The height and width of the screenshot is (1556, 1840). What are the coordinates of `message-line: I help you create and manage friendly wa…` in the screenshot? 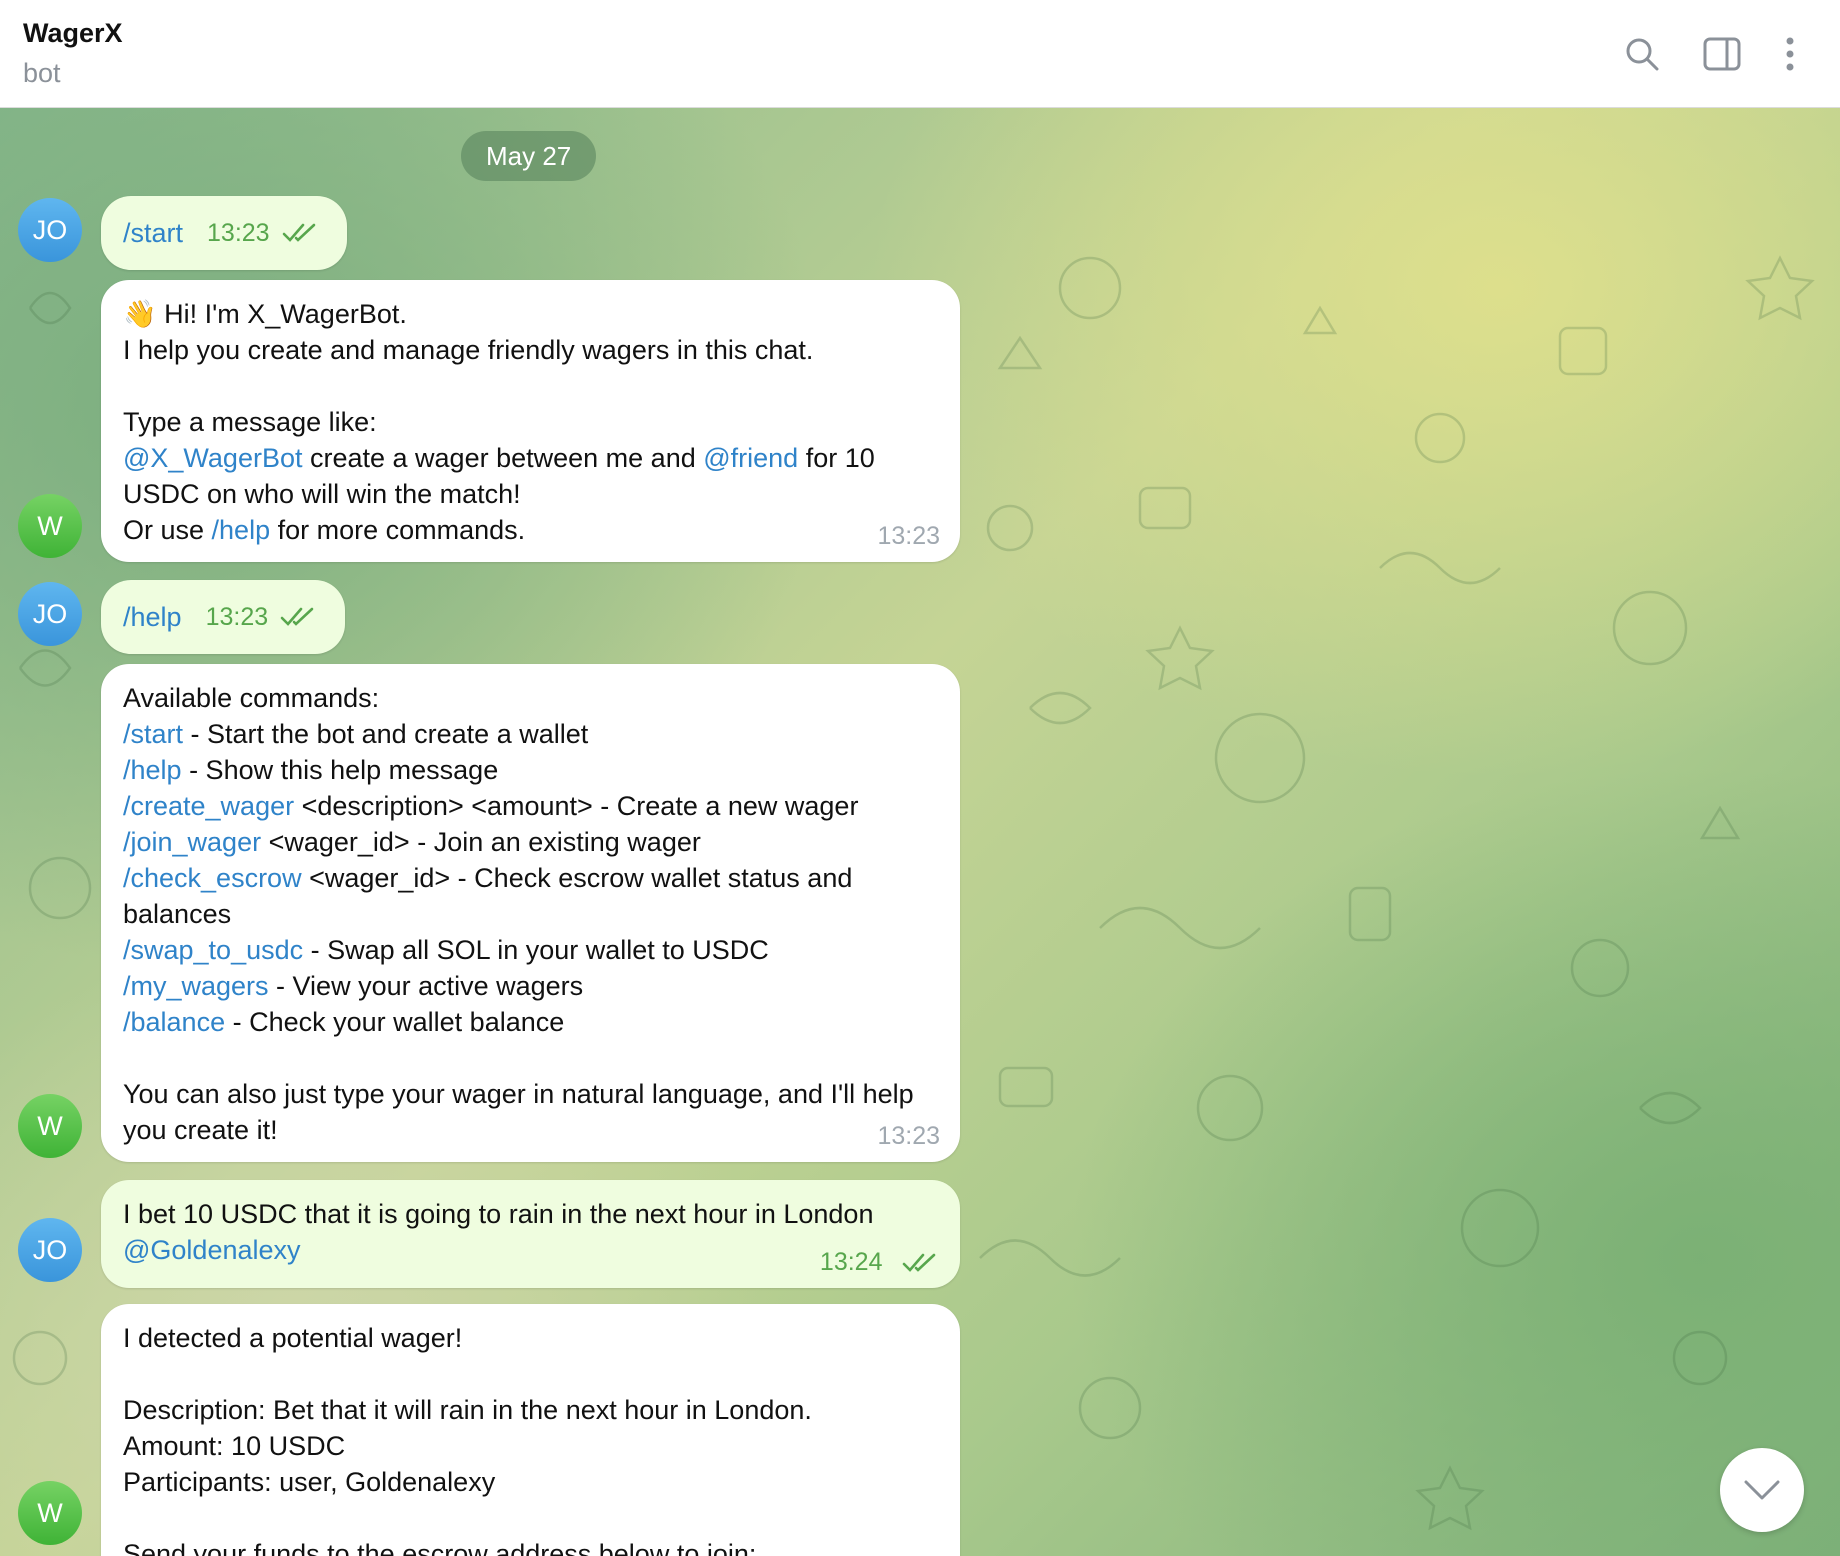 It's located at (468, 350).